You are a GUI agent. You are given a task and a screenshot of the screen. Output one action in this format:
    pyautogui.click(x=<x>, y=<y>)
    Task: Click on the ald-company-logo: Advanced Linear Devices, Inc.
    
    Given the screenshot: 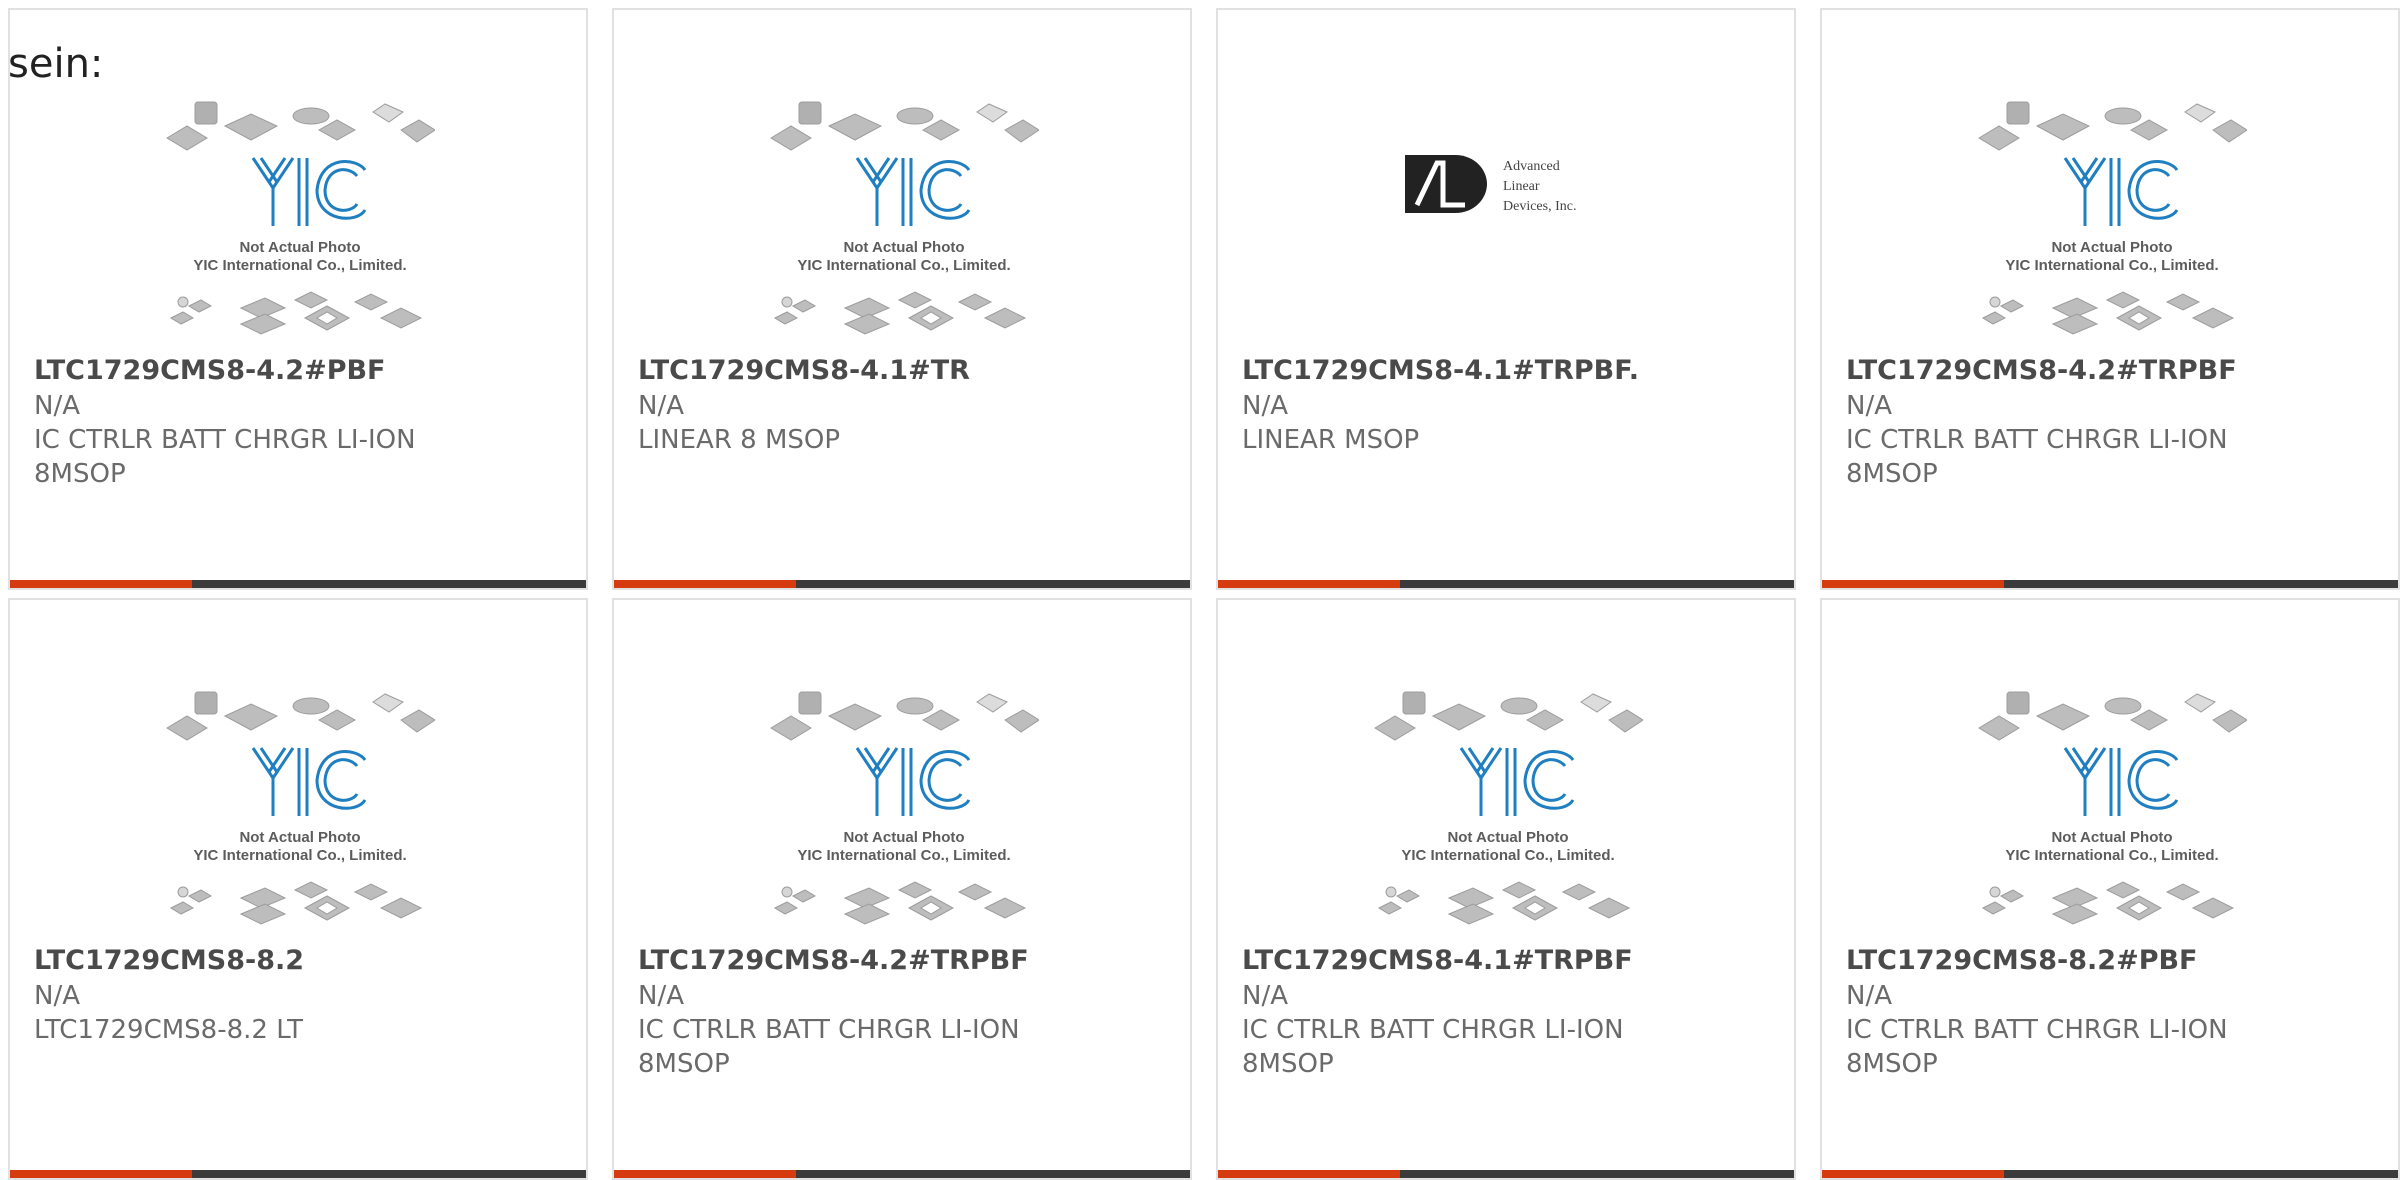 What is the action you would take?
    pyautogui.click(x=1490, y=184)
    